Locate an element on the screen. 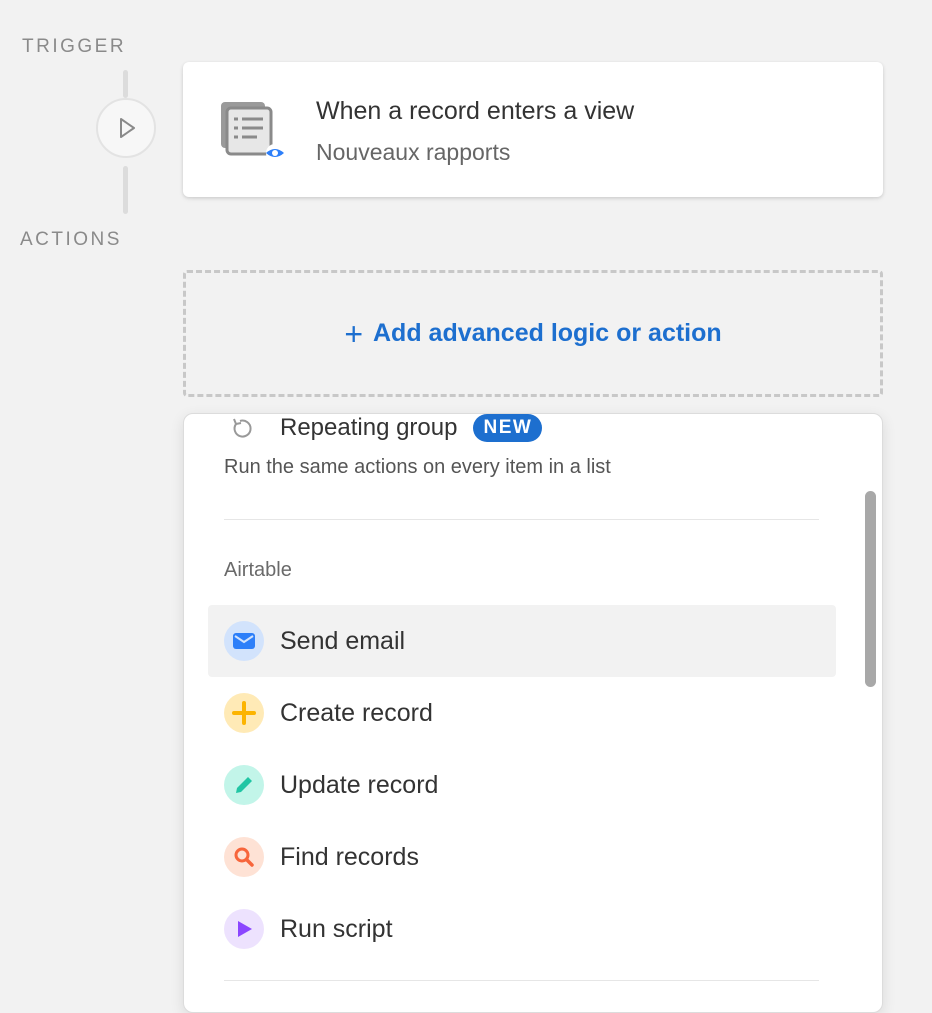 The width and height of the screenshot is (932, 1013). menu-item-repeating-group: Repeating group NEW is located at coordinates (383, 430).